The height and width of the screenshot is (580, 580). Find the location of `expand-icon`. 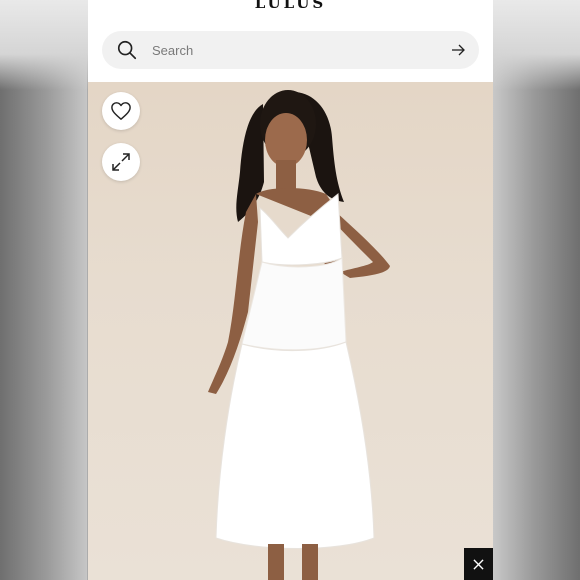

expand-icon is located at coordinates (121, 162).